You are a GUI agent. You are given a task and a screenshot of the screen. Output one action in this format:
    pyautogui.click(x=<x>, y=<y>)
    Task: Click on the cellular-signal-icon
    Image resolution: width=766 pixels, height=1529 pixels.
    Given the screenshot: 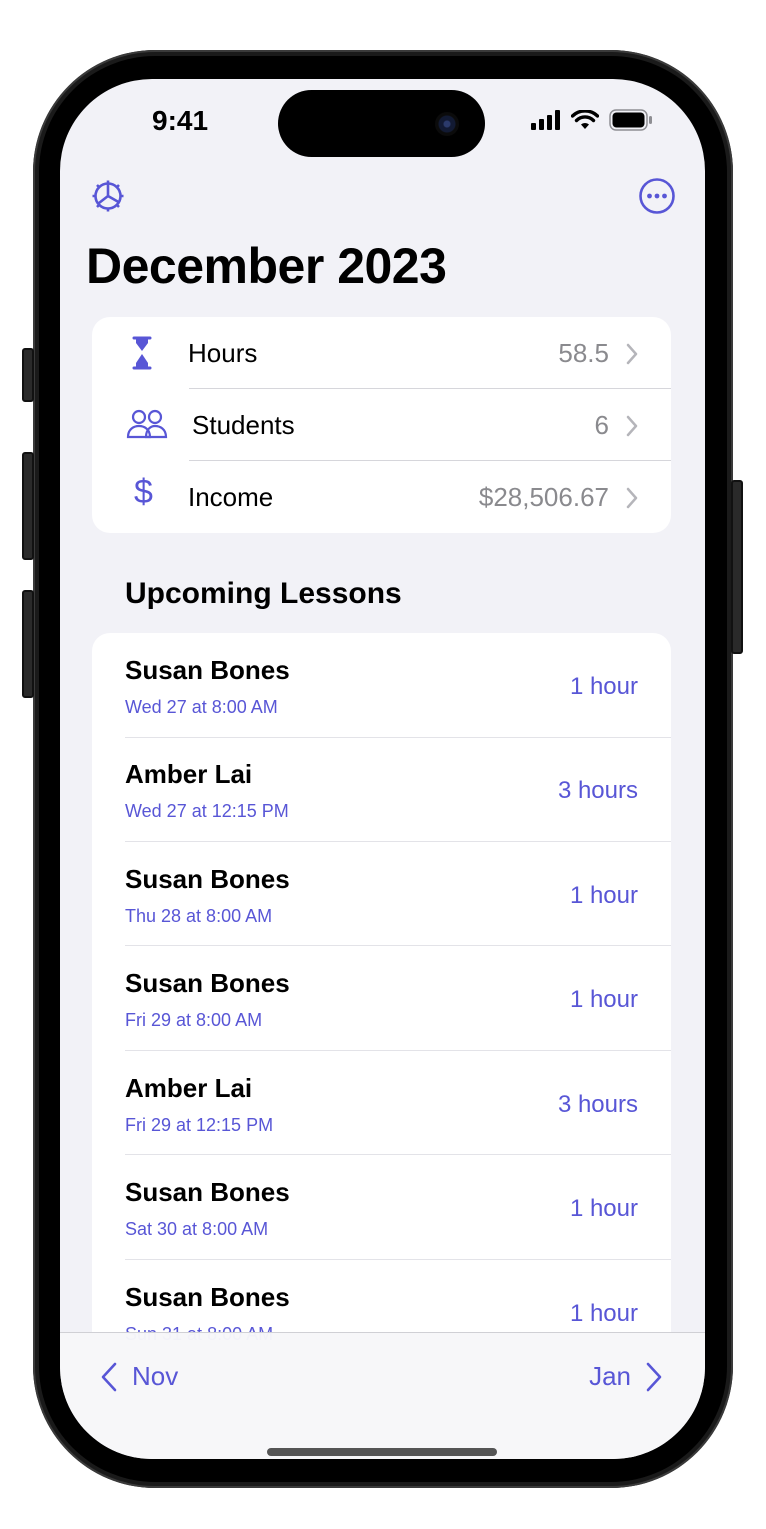 What is the action you would take?
    pyautogui.click(x=545, y=120)
    